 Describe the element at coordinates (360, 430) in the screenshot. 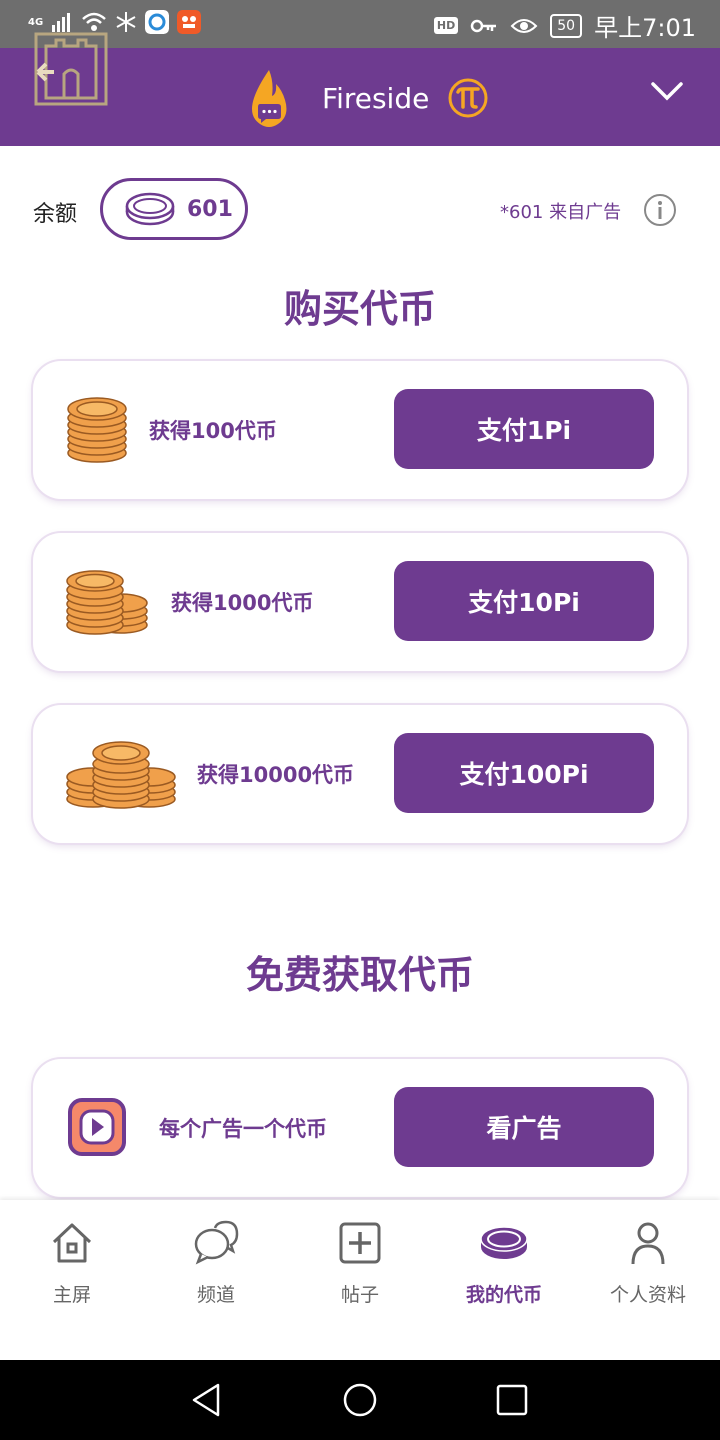

I see `offer-card-100: 获得100代币 支付1Pi` at that location.